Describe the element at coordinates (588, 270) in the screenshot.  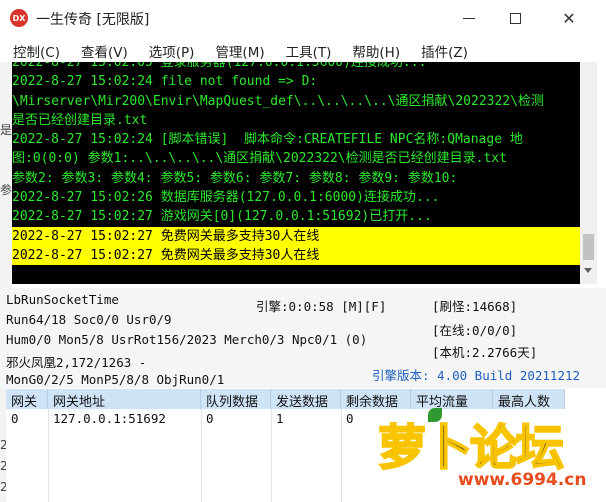
I see `scroll-down-arrow-icon` at that location.